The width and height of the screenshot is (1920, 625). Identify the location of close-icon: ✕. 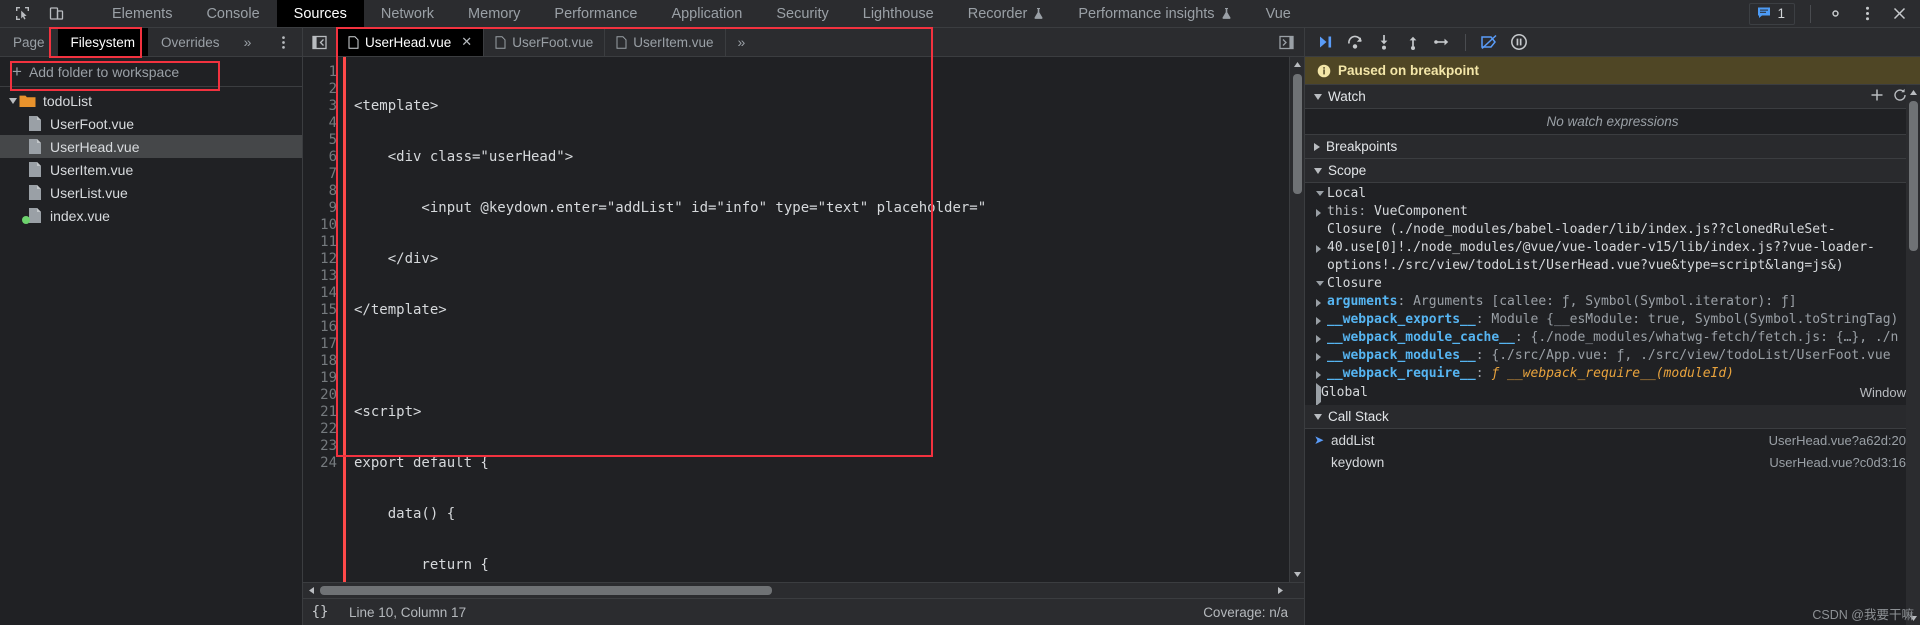
(466, 42).